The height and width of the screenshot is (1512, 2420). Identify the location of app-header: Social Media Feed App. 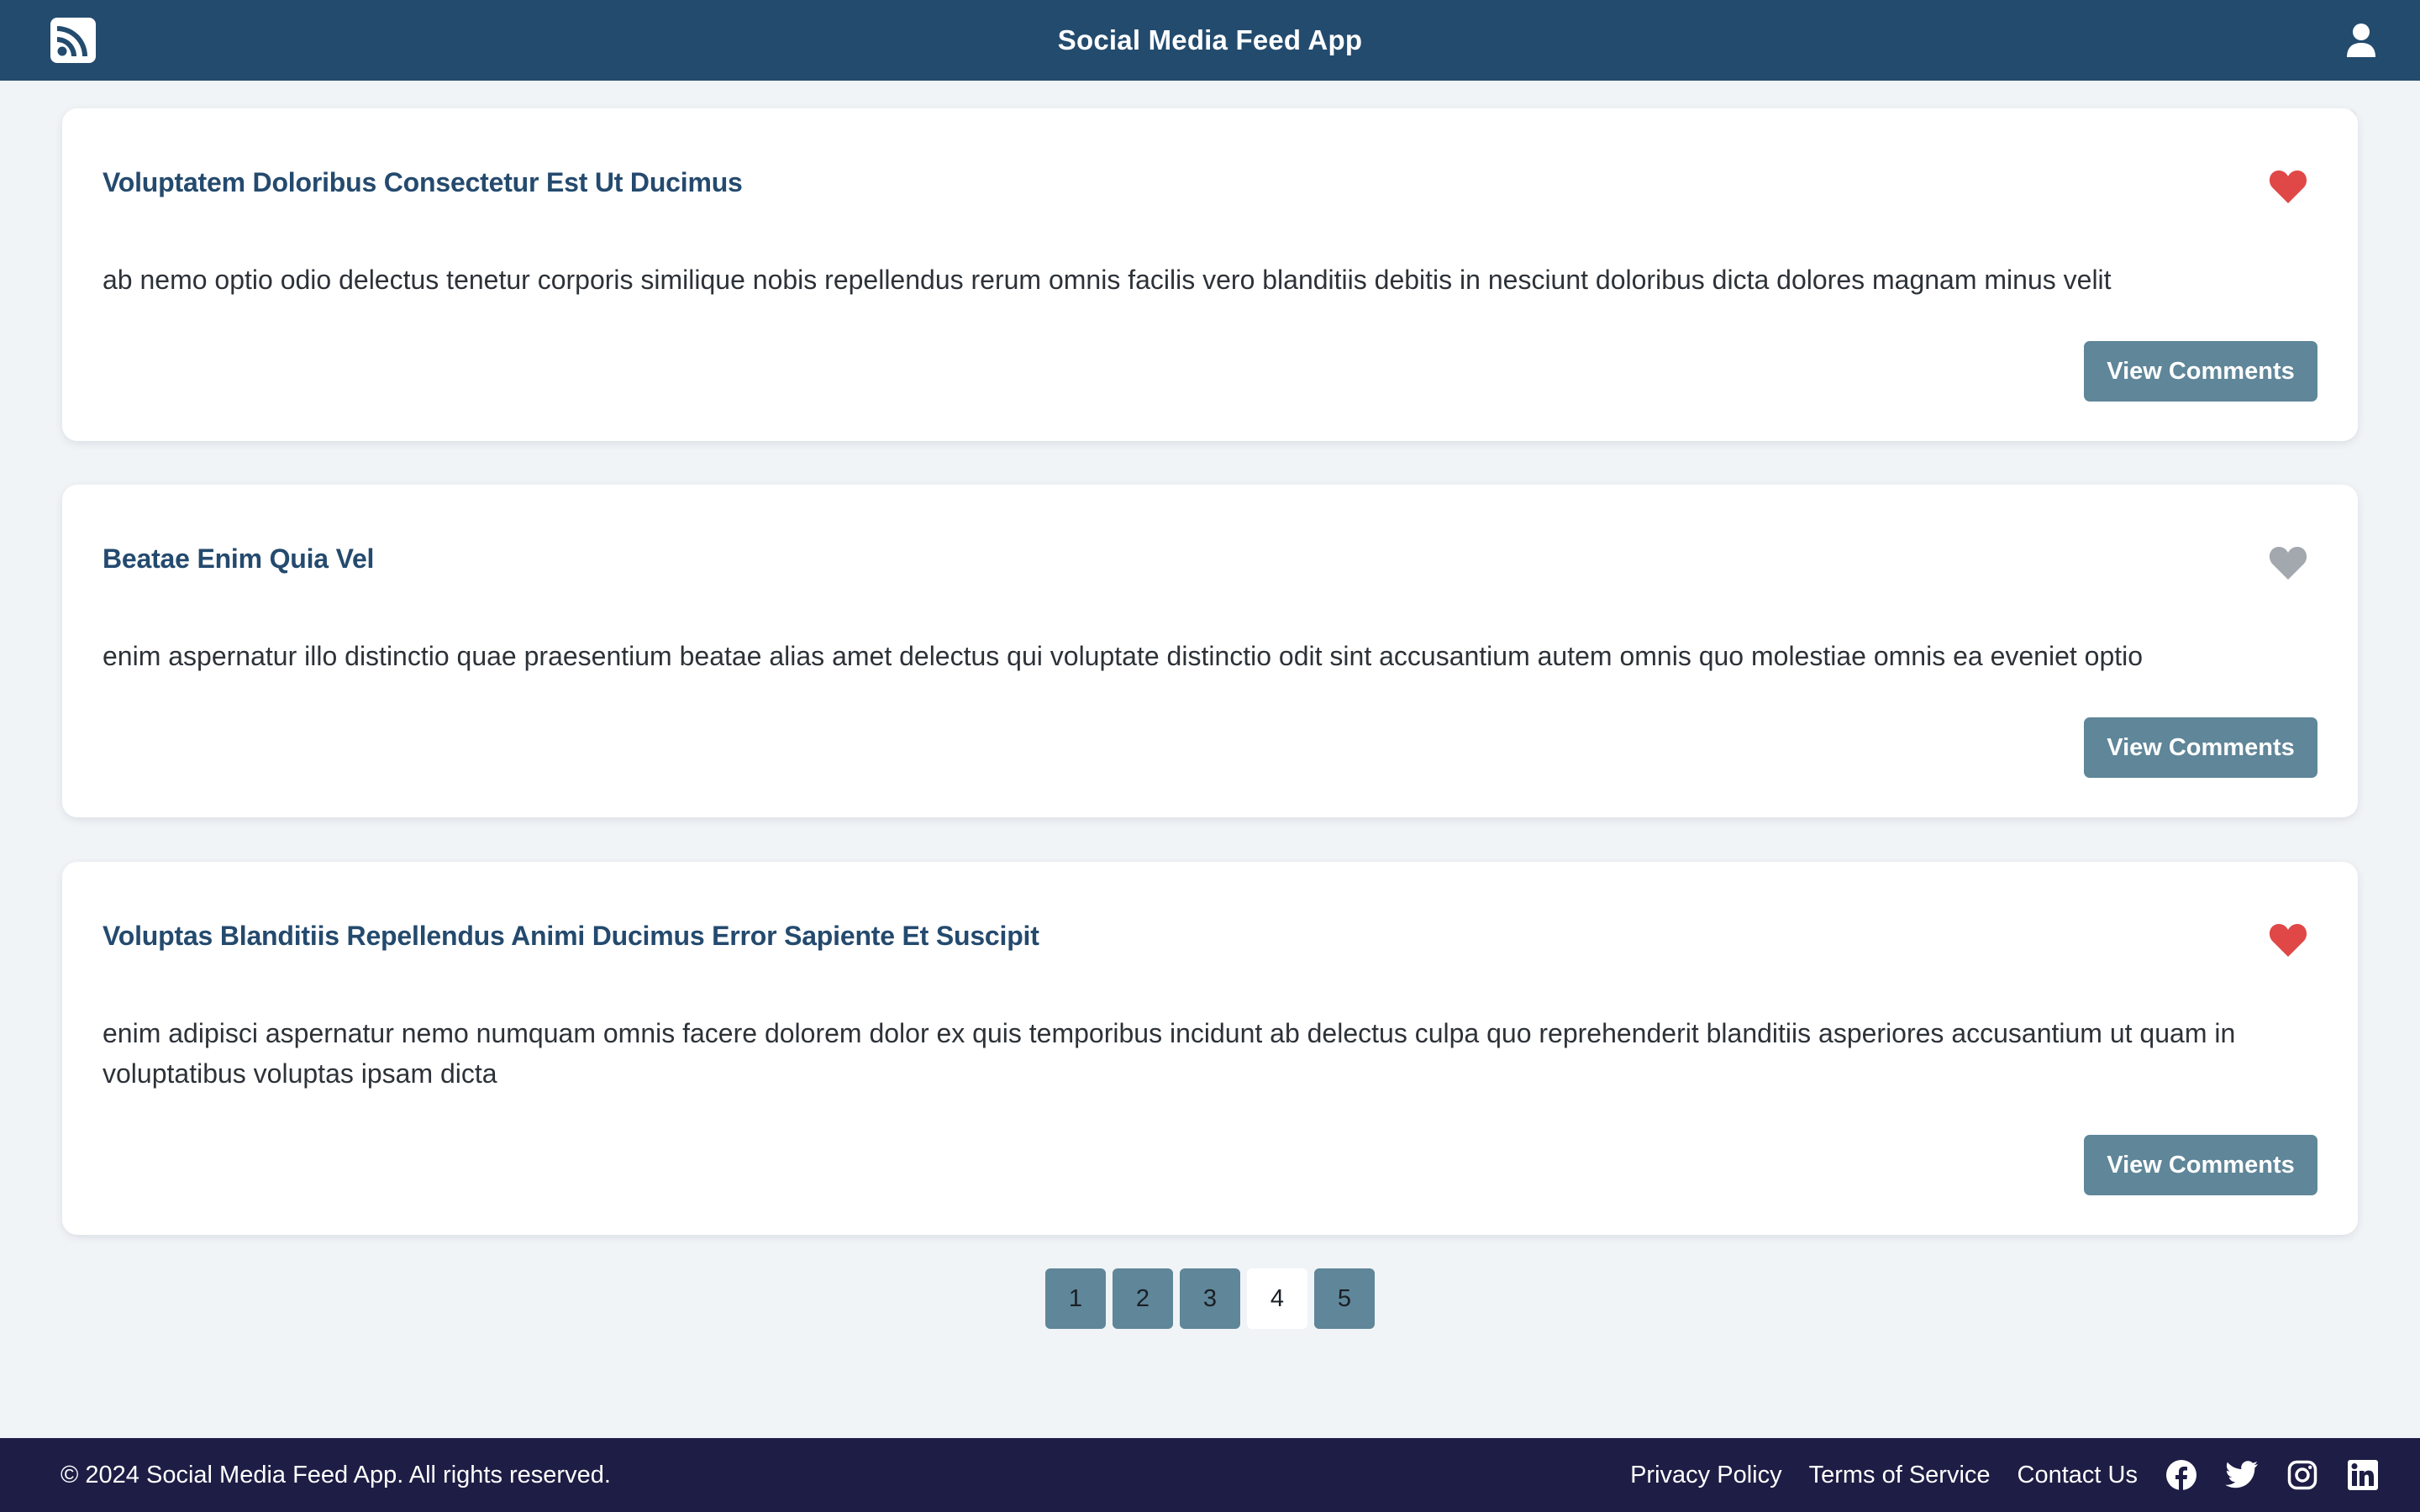
(1210, 40).